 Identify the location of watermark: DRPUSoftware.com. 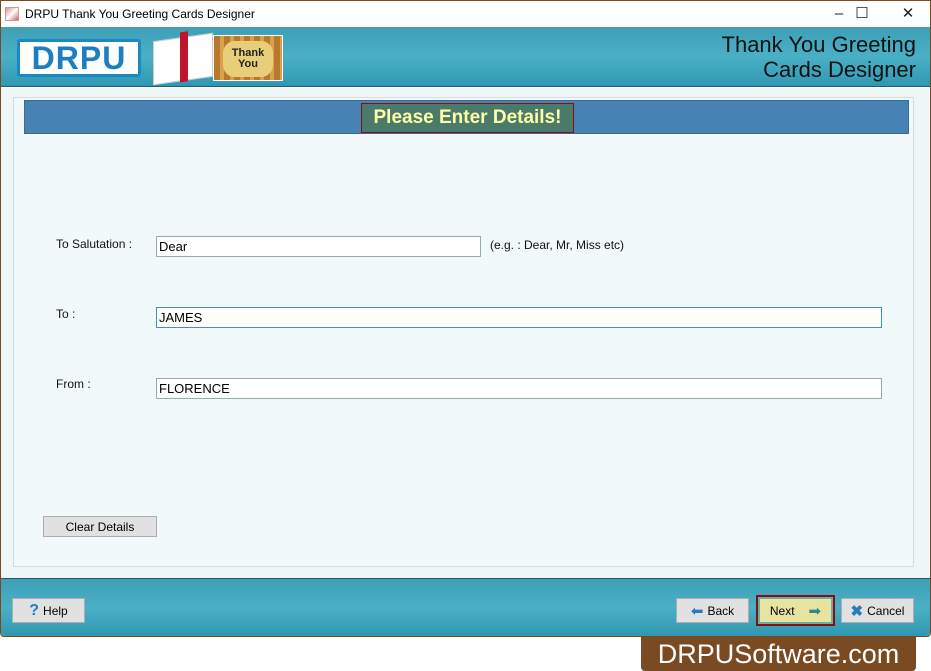
(778, 654).